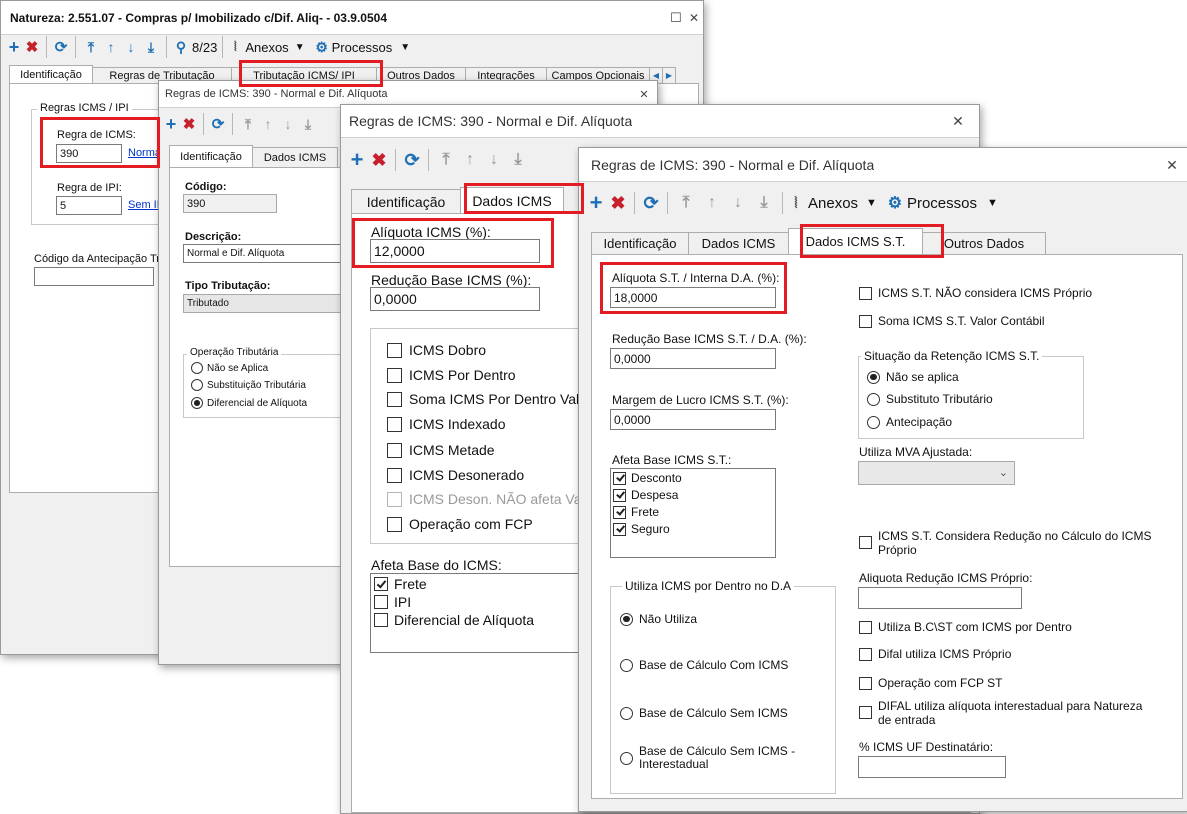  Describe the element at coordinates (266, 47) in the screenshot. I see `anexos-button: Anexos` at that location.